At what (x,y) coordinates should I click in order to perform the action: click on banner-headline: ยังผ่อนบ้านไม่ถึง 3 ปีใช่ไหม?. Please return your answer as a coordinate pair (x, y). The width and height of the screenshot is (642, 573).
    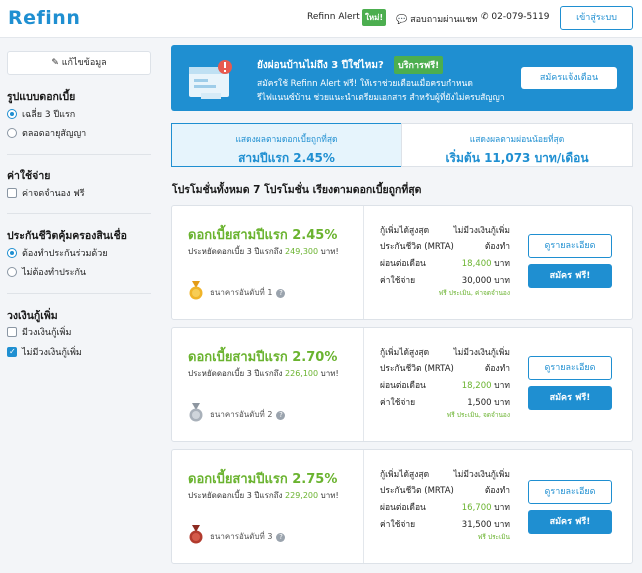
    Looking at the image, I should click on (320, 65).